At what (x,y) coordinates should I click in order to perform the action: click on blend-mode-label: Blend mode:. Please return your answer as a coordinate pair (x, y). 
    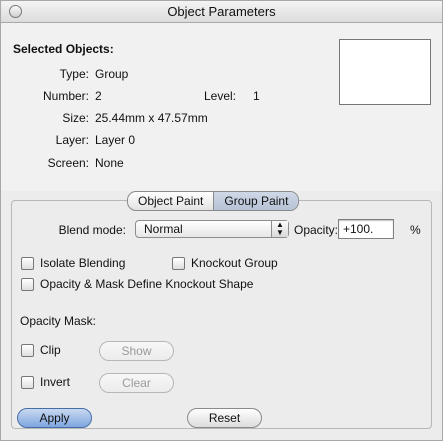
    Looking at the image, I should click on (92, 230).